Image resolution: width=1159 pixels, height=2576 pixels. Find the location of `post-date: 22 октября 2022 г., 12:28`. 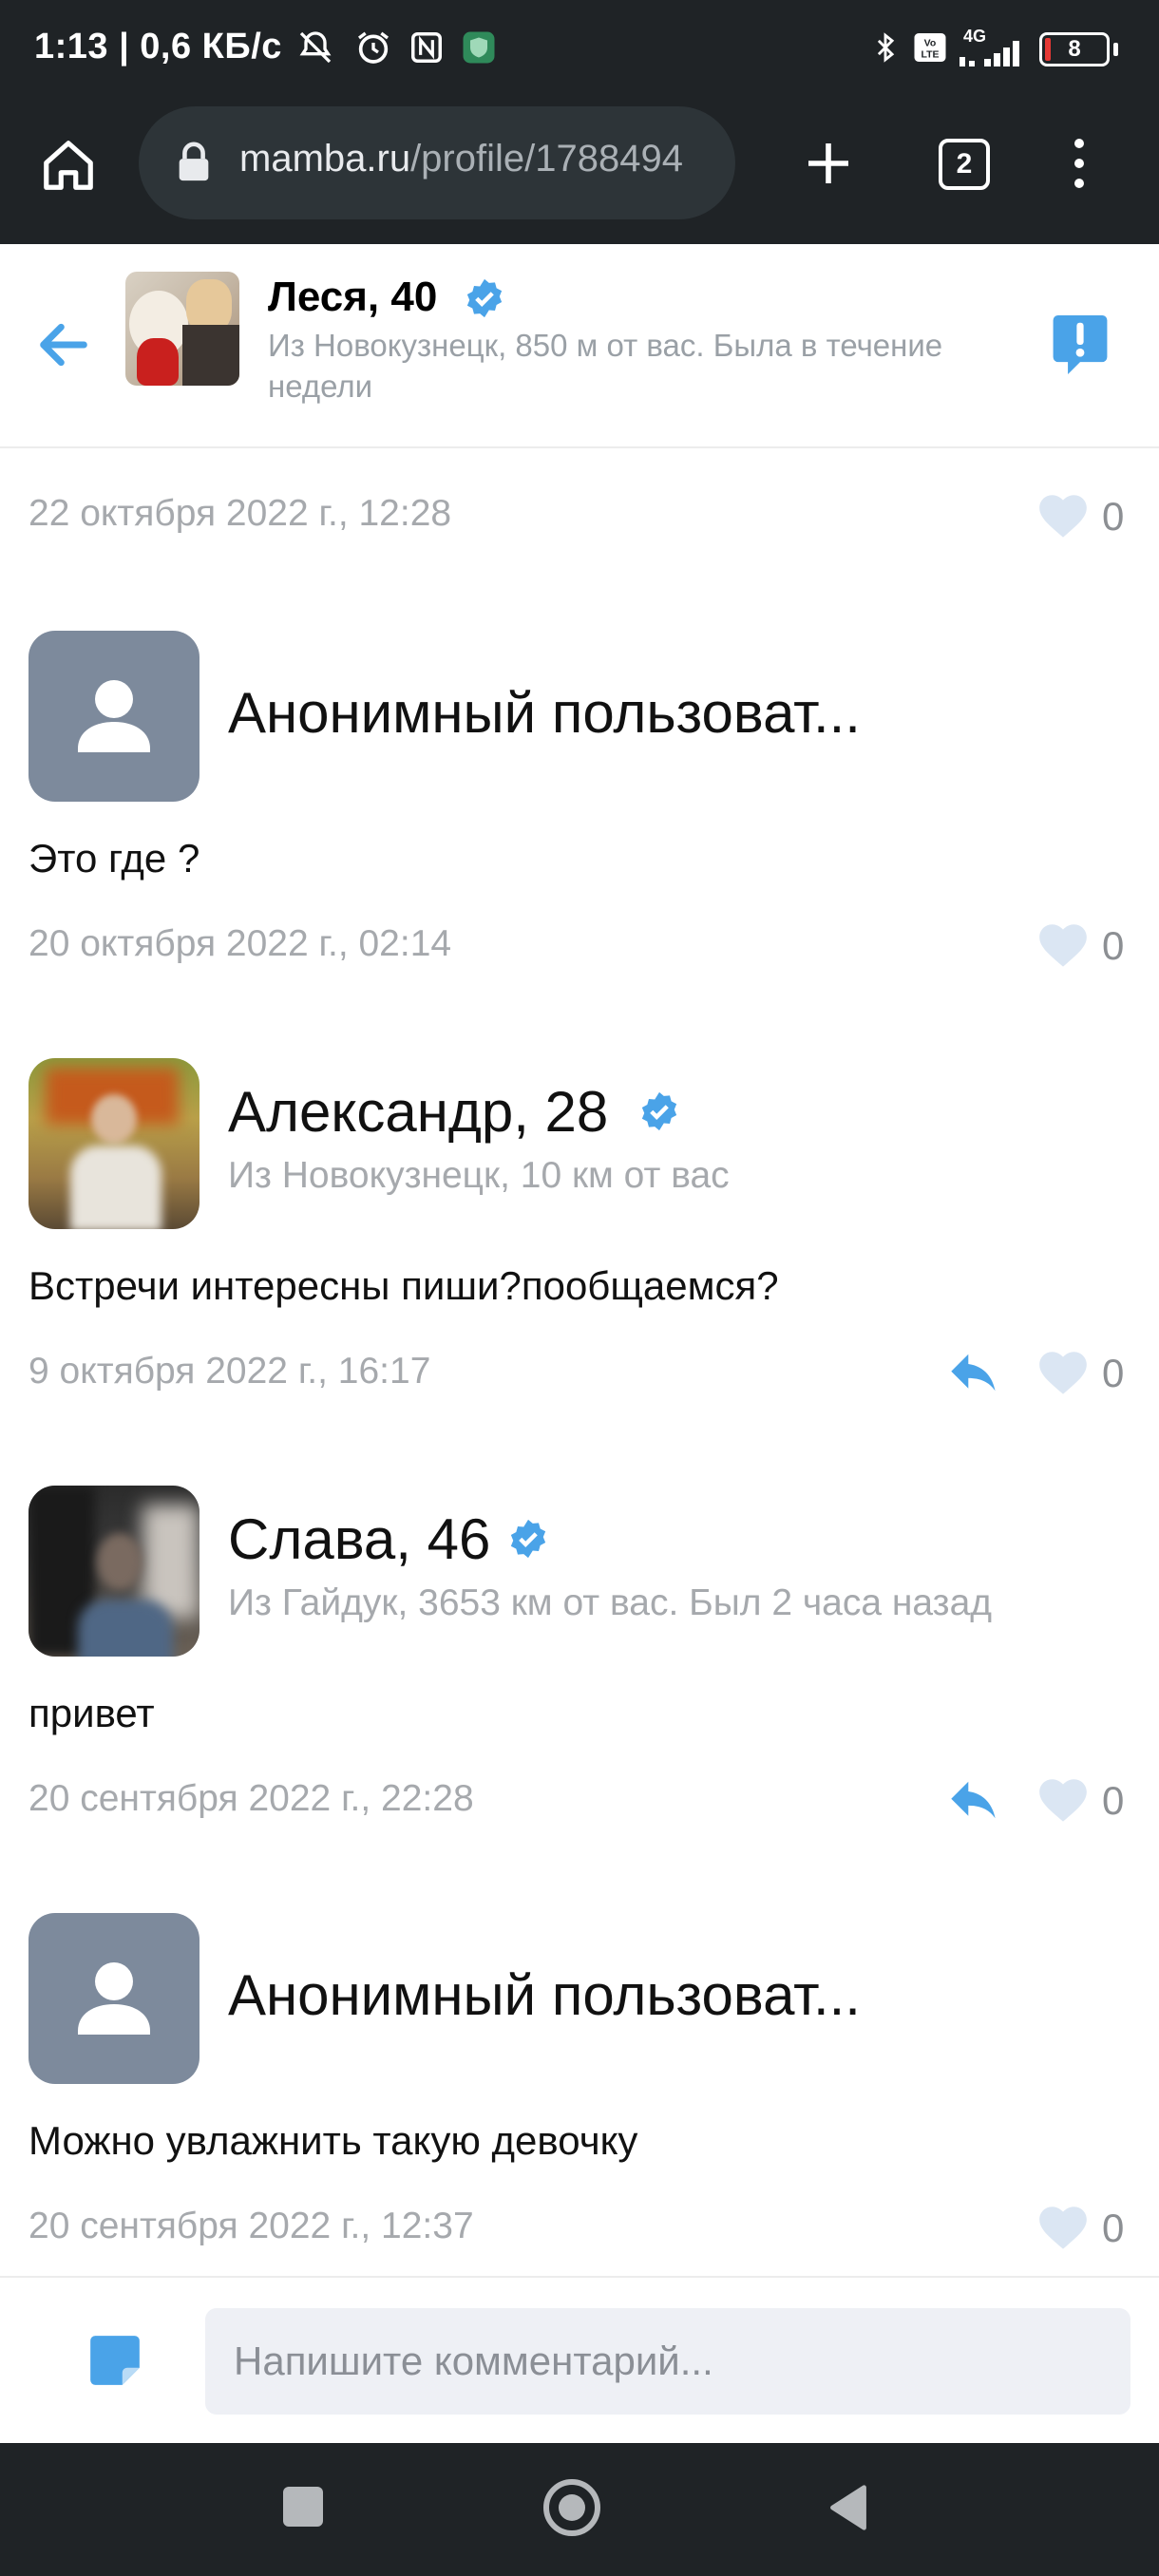

post-date: 22 октября 2022 г., 12:28 is located at coordinates (240, 513).